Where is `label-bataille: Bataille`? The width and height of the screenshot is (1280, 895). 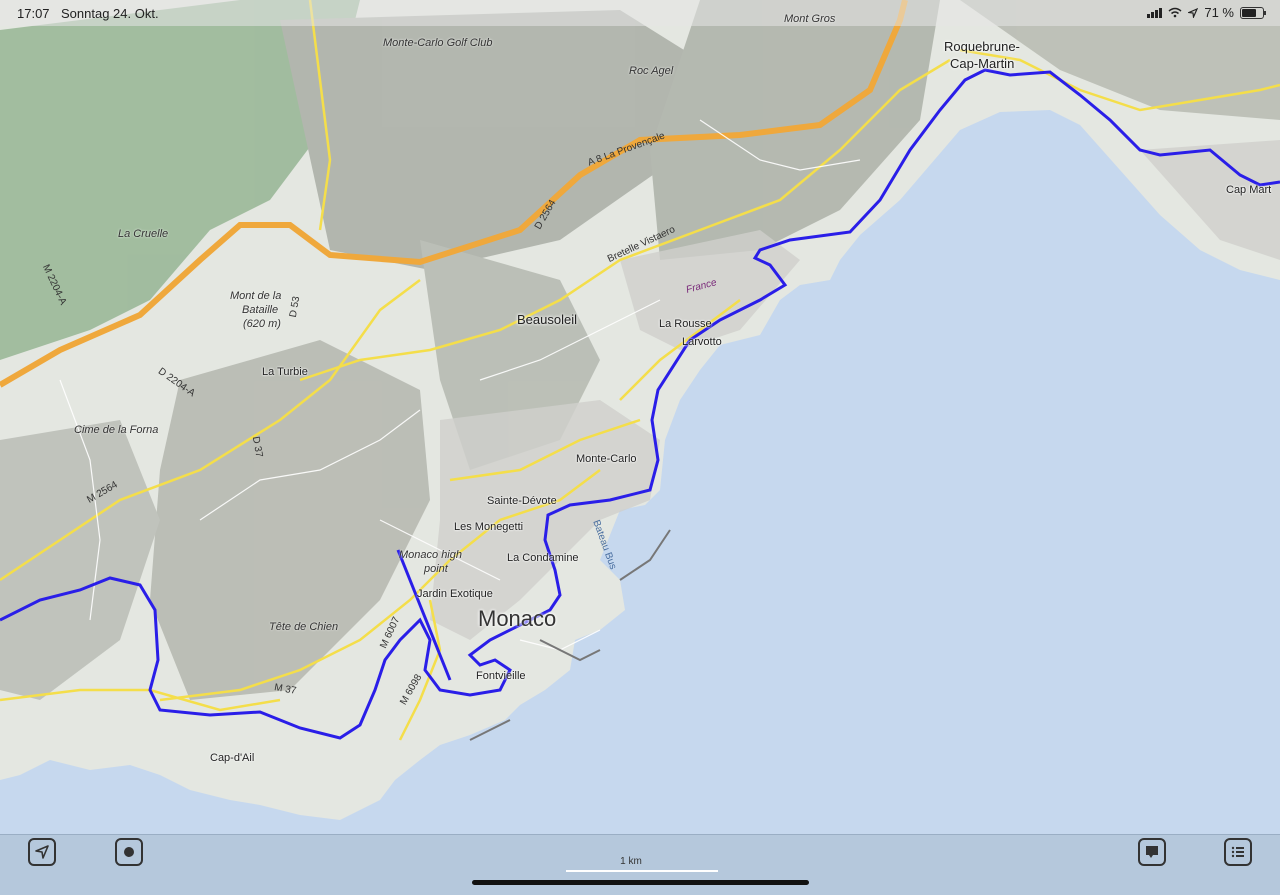
label-bataille: Bataille is located at coordinates (260, 310).